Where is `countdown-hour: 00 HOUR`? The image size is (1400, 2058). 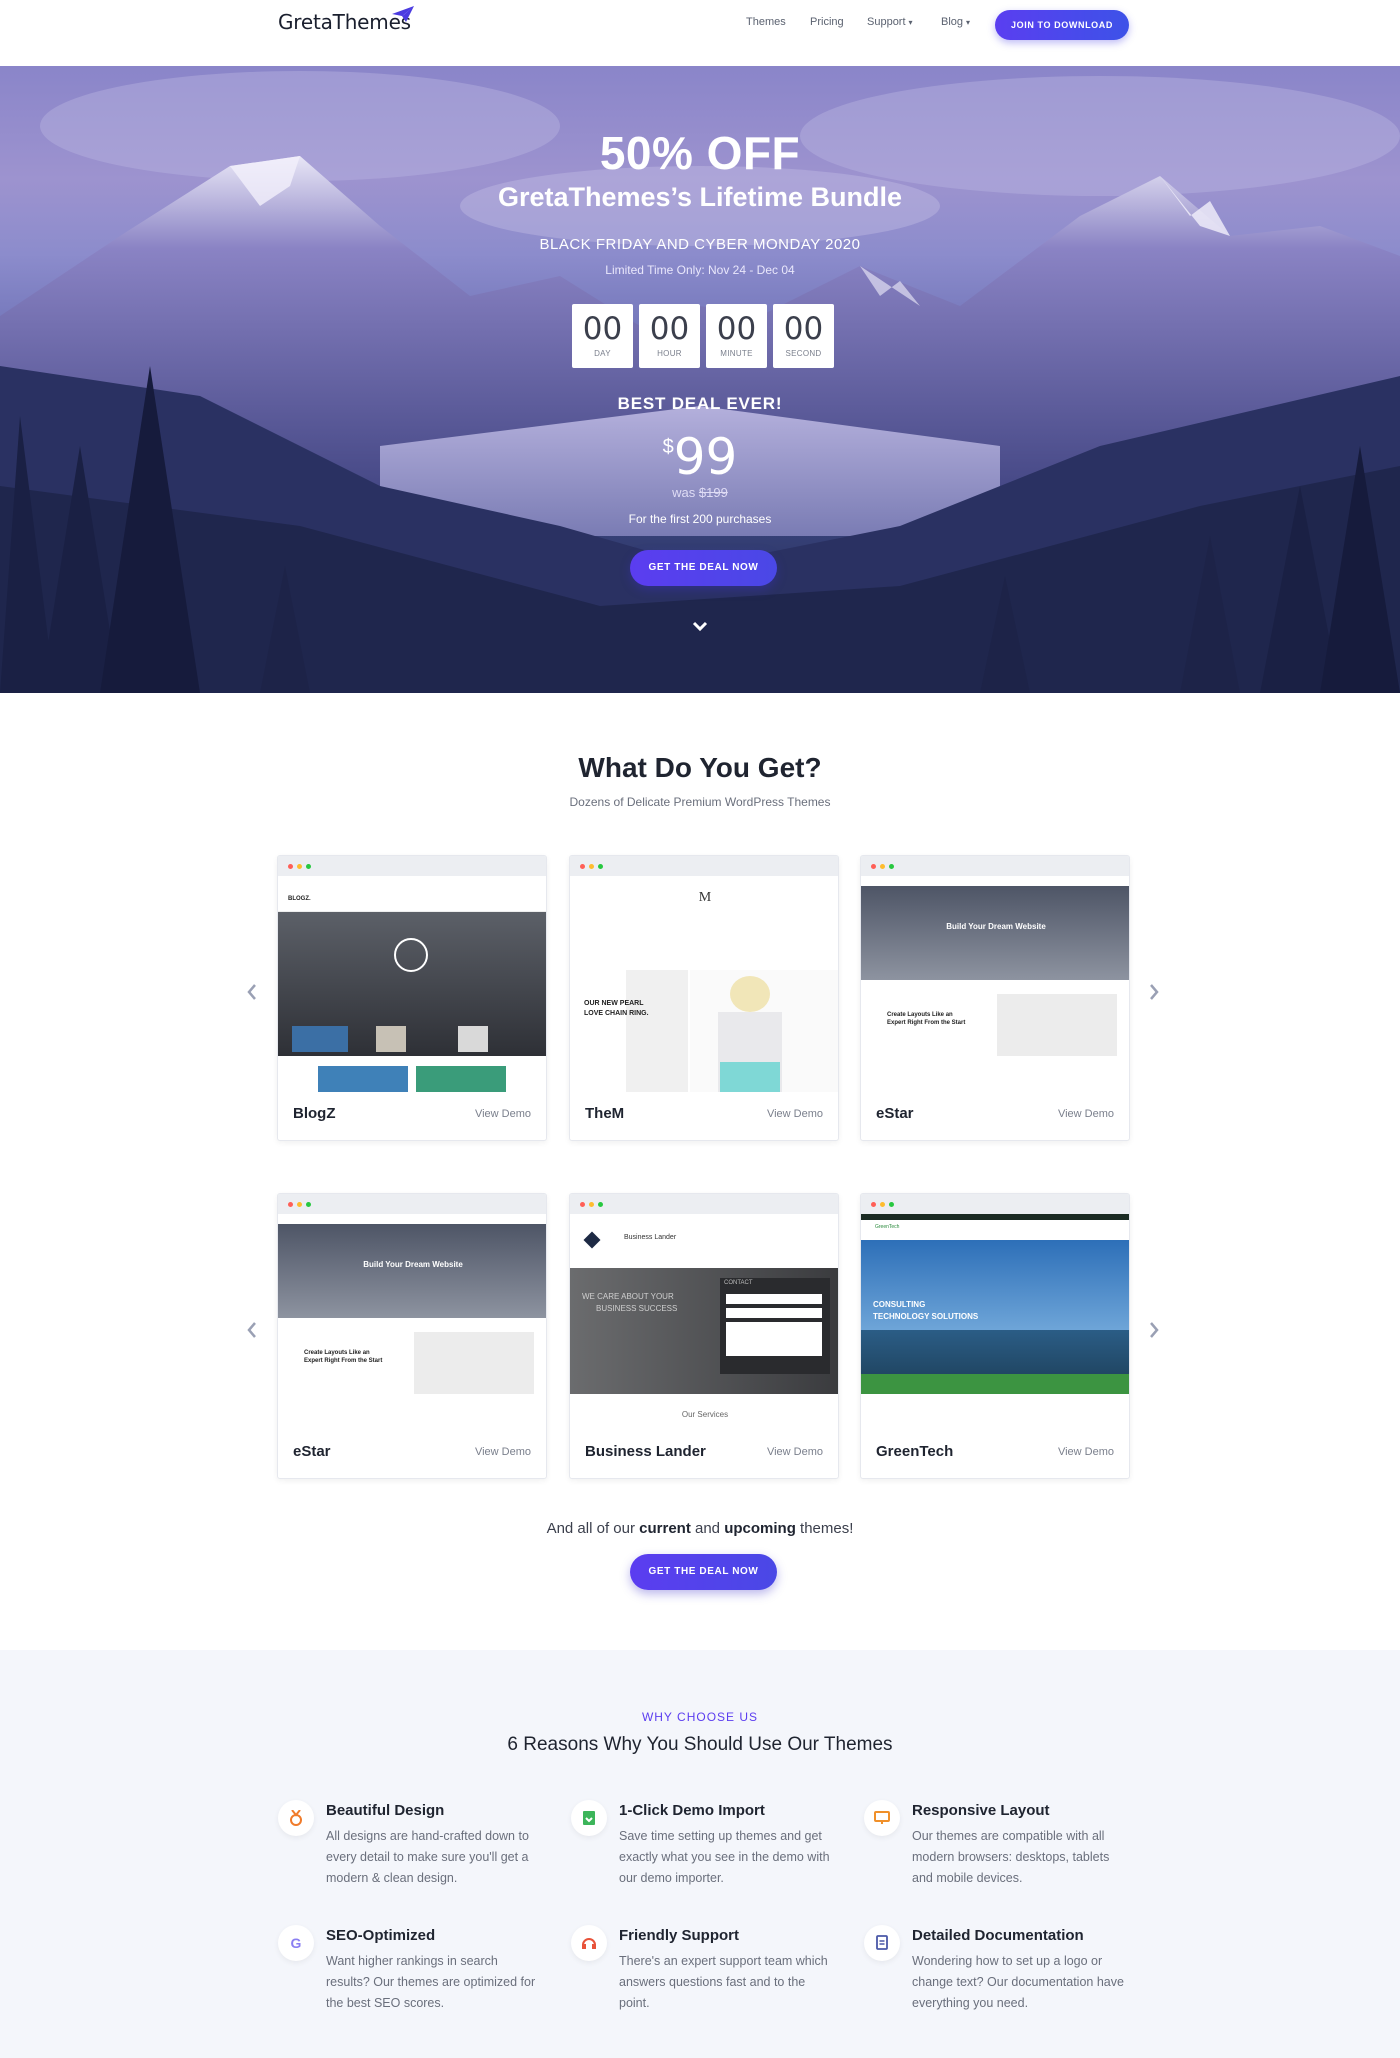
countdown-hour: 00 HOUR is located at coordinates (669, 336).